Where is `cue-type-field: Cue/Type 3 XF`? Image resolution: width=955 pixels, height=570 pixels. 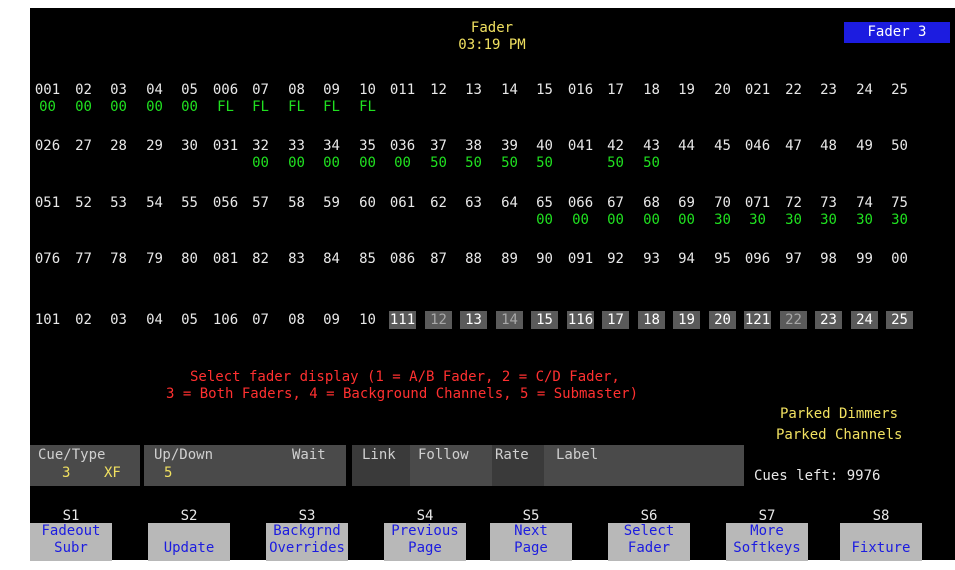
cue-type-field: Cue/Type 3 XF is located at coordinates (85, 465).